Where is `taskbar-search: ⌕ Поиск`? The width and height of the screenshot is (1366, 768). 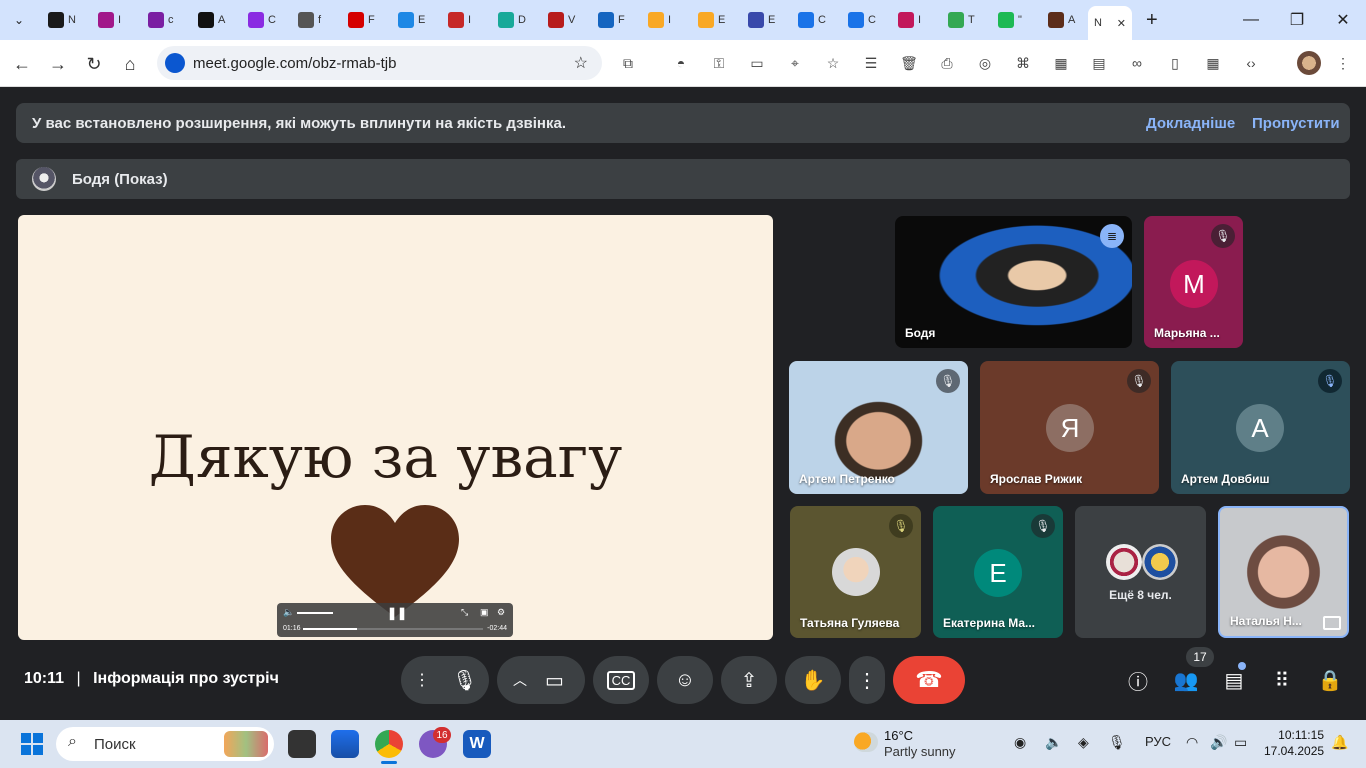
taskbar-search: ⌕ Поиск is located at coordinates (165, 744).